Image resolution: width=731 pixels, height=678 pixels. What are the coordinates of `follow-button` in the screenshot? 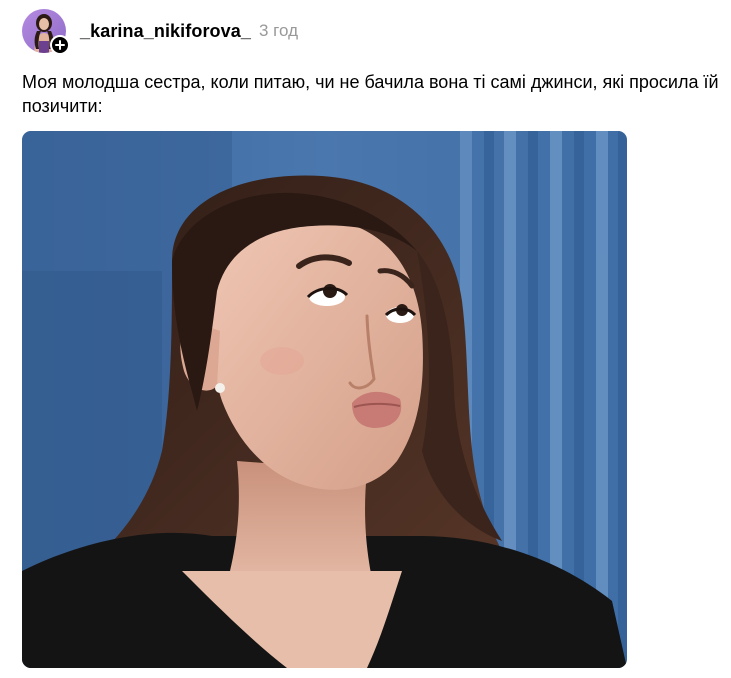 It's located at (60, 45).